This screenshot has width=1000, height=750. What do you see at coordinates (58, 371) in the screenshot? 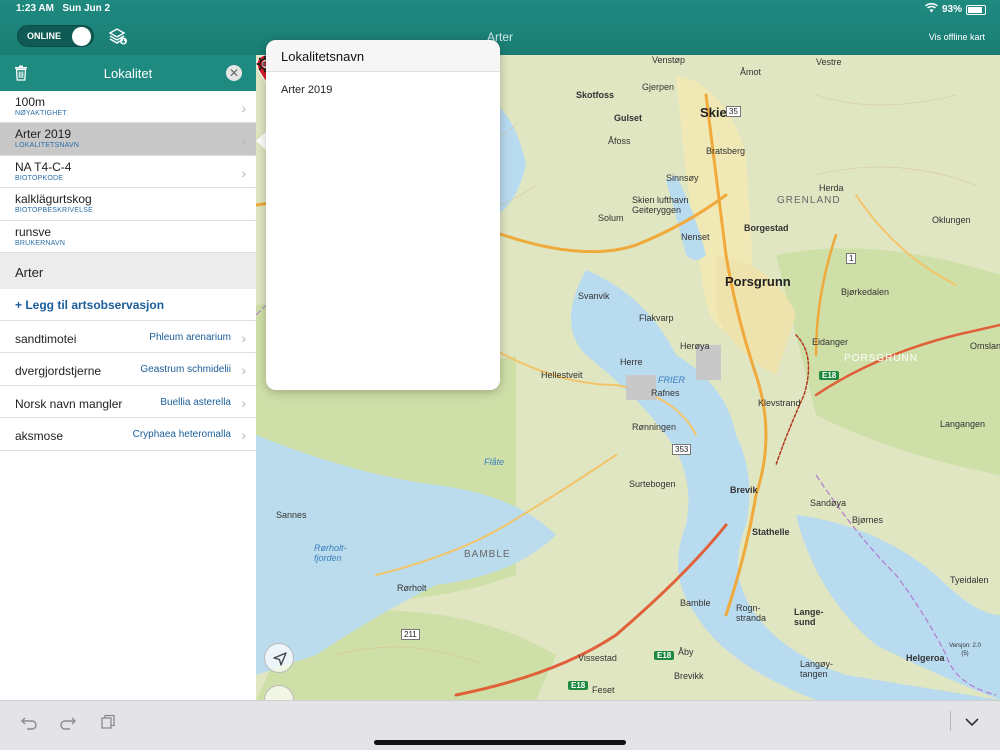
I see `species-common-name: dvergjordstjerne` at bounding box center [58, 371].